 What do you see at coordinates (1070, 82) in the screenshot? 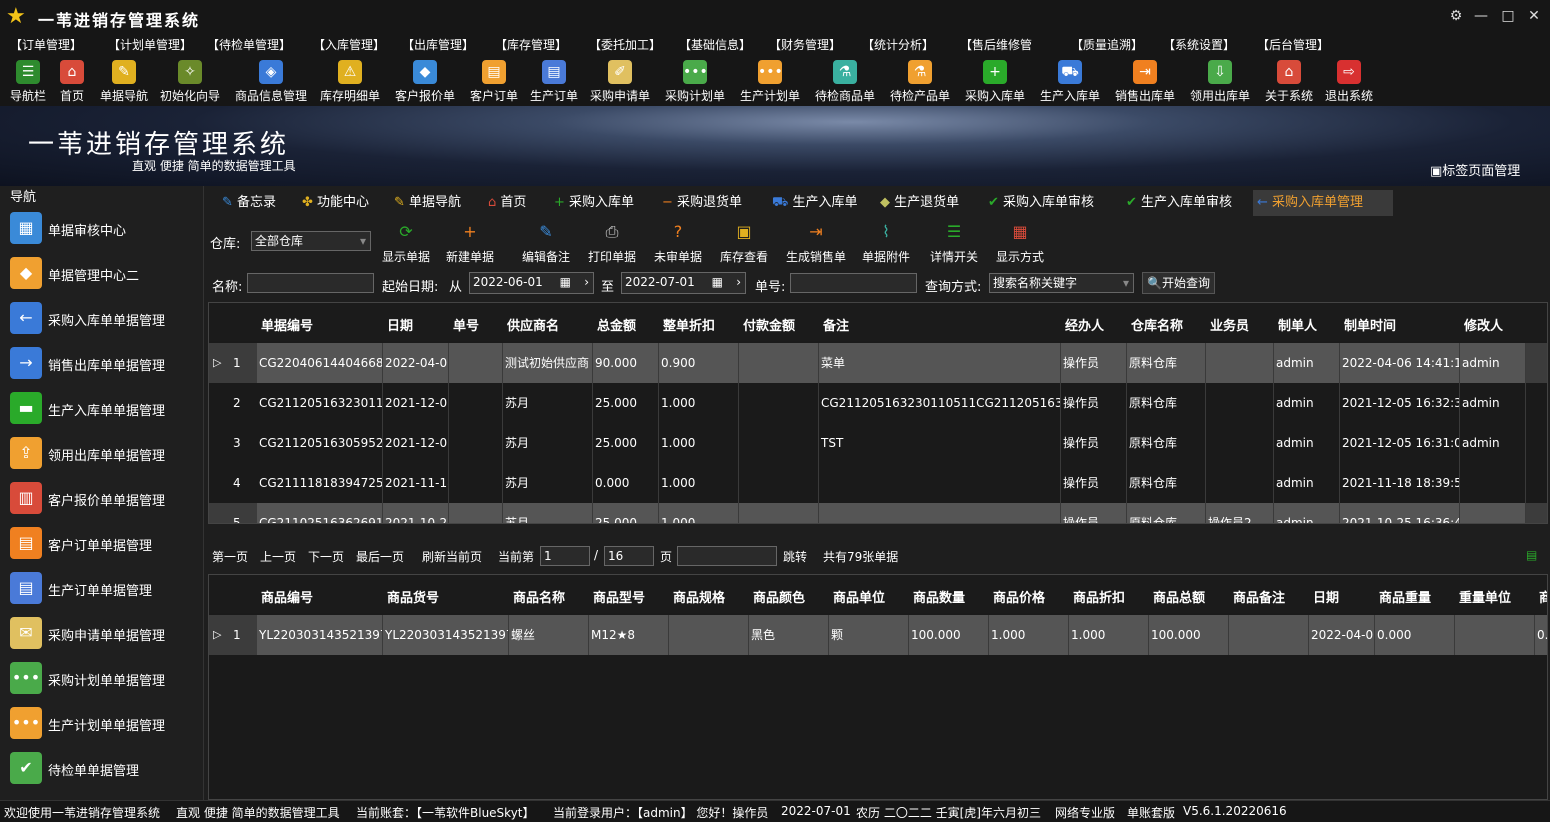
I see `toolbar-button: ⛟ 生产入库单` at bounding box center [1070, 82].